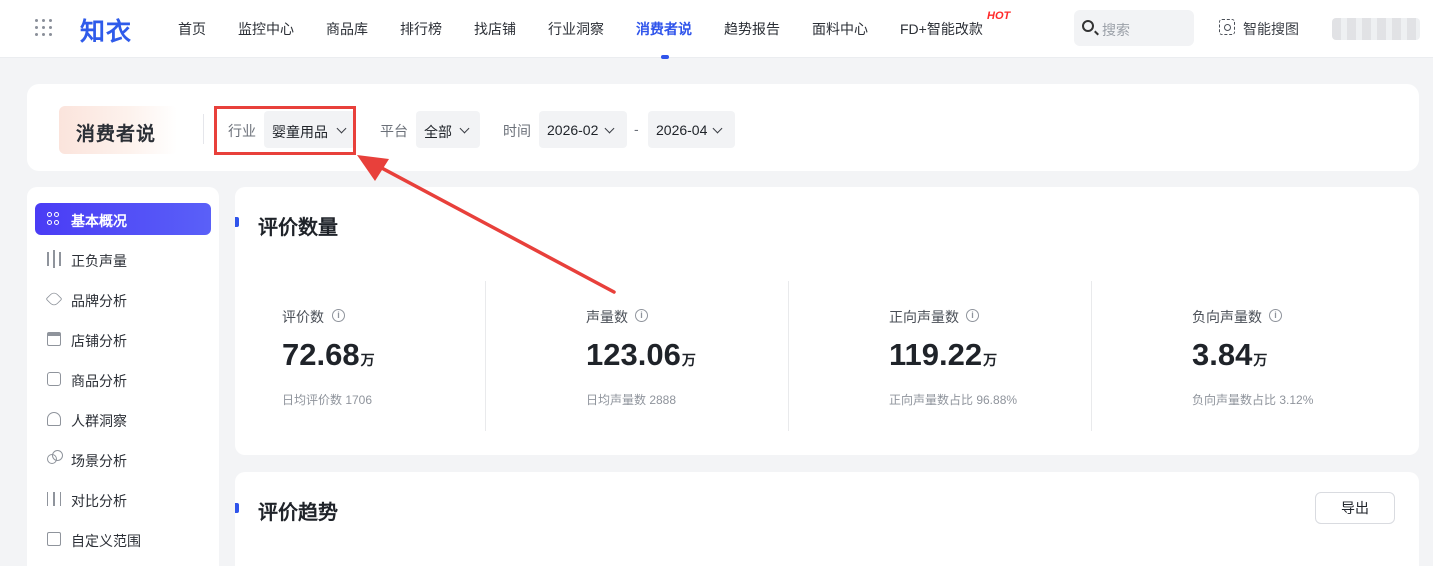 The height and width of the screenshot is (566, 1433). I want to click on logo: 知衣, so click(106, 30).